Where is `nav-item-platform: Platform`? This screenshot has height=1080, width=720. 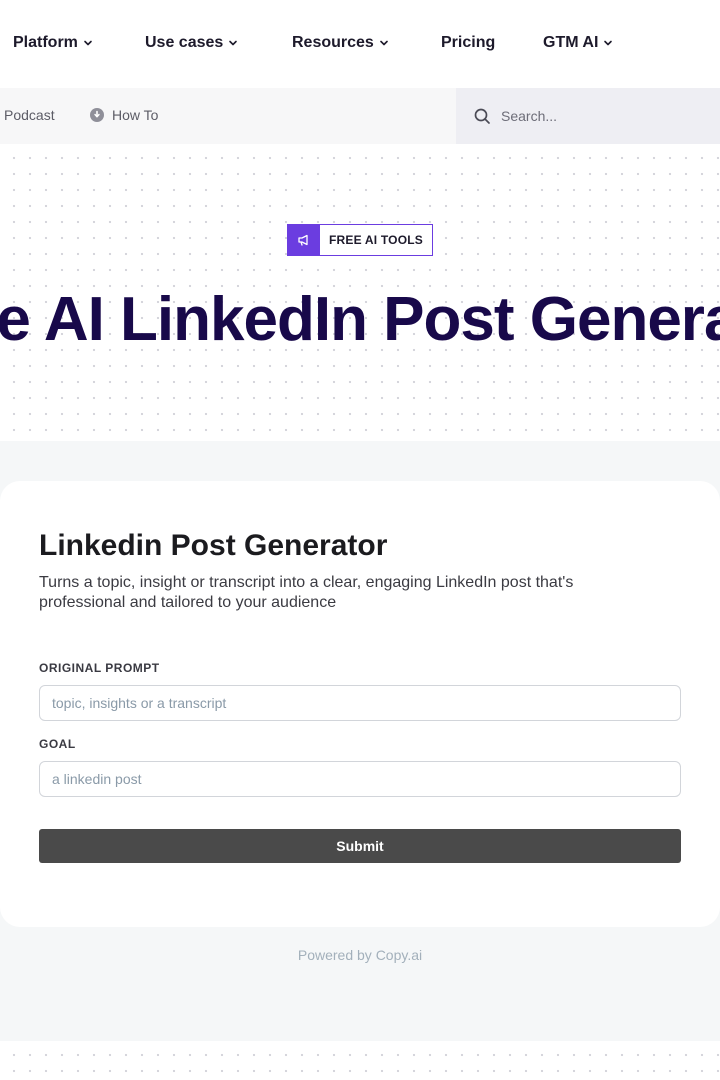
nav-item-platform: Platform is located at coordinates (53, 43).